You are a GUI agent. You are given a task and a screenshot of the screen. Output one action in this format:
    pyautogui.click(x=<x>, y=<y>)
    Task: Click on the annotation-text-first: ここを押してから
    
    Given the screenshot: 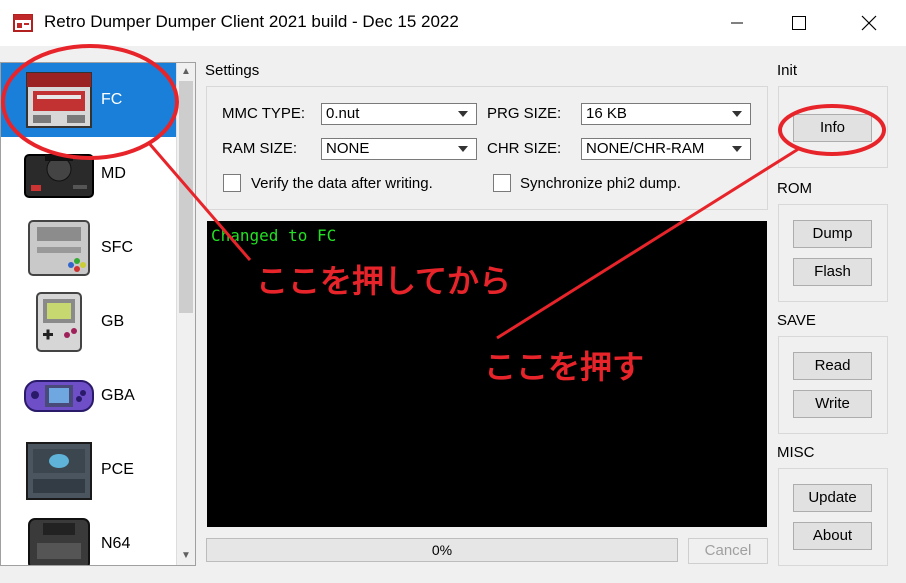 What is the action you would take?
    pyautogui.click(x=384, y=281)
    